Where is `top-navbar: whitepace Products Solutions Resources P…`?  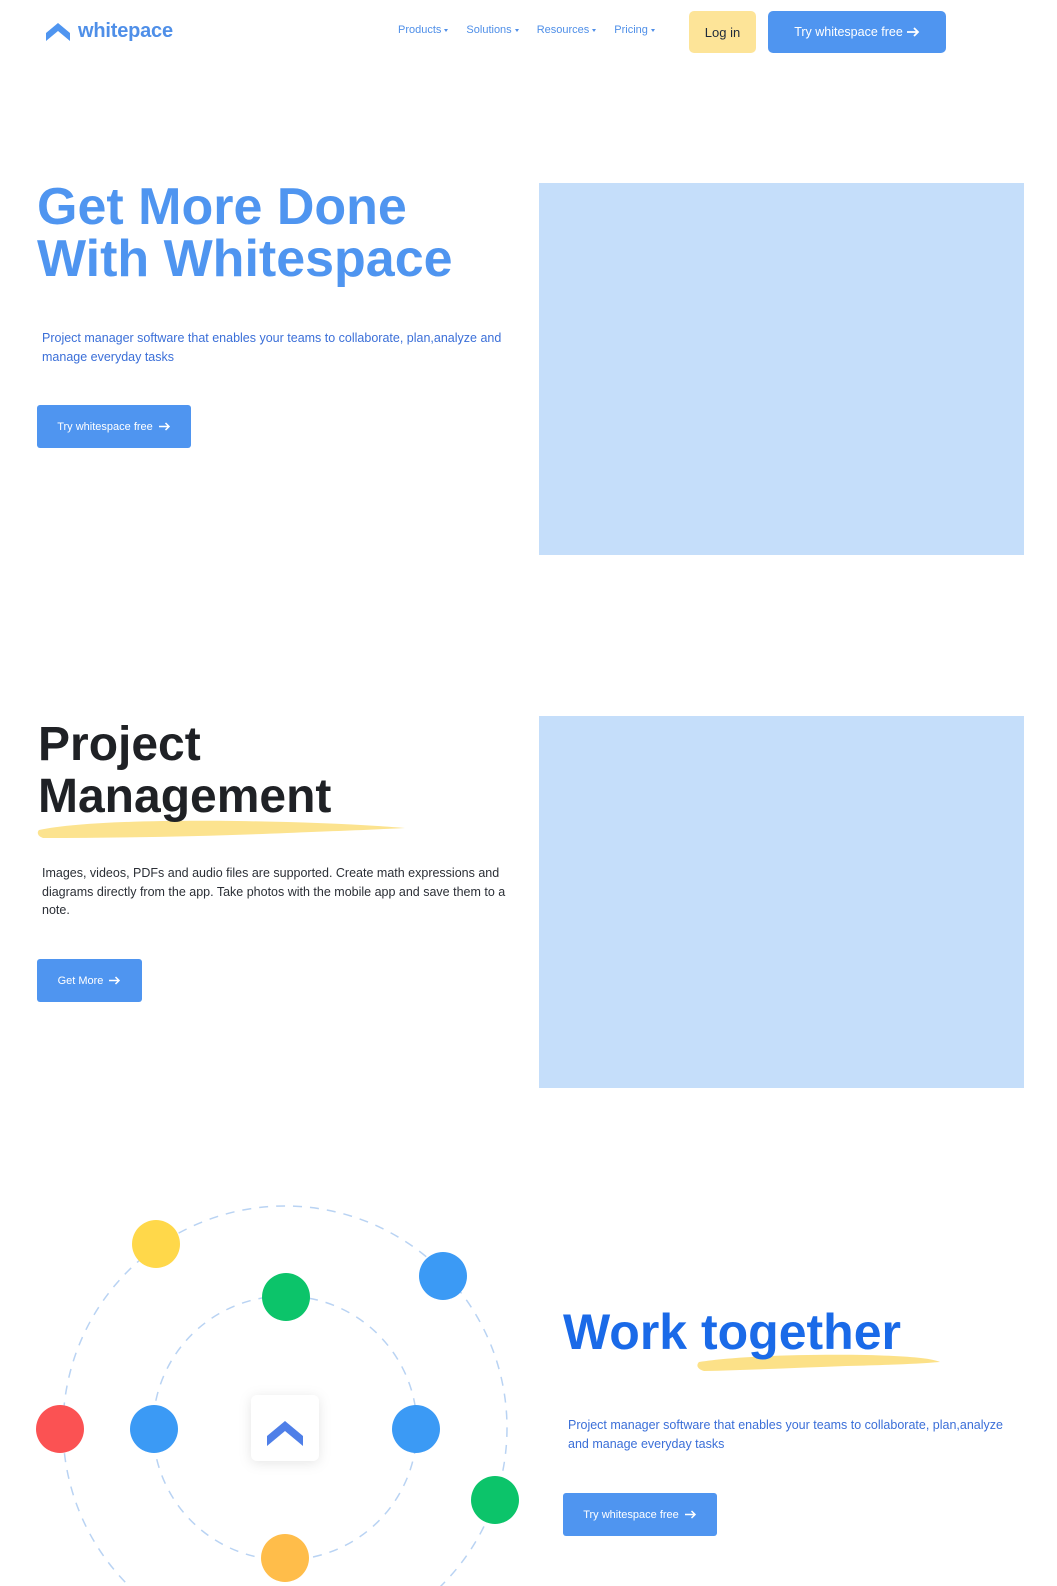 top-navbar: whitepace Products Solutions Resources P… is located at coordinates (528, 32).